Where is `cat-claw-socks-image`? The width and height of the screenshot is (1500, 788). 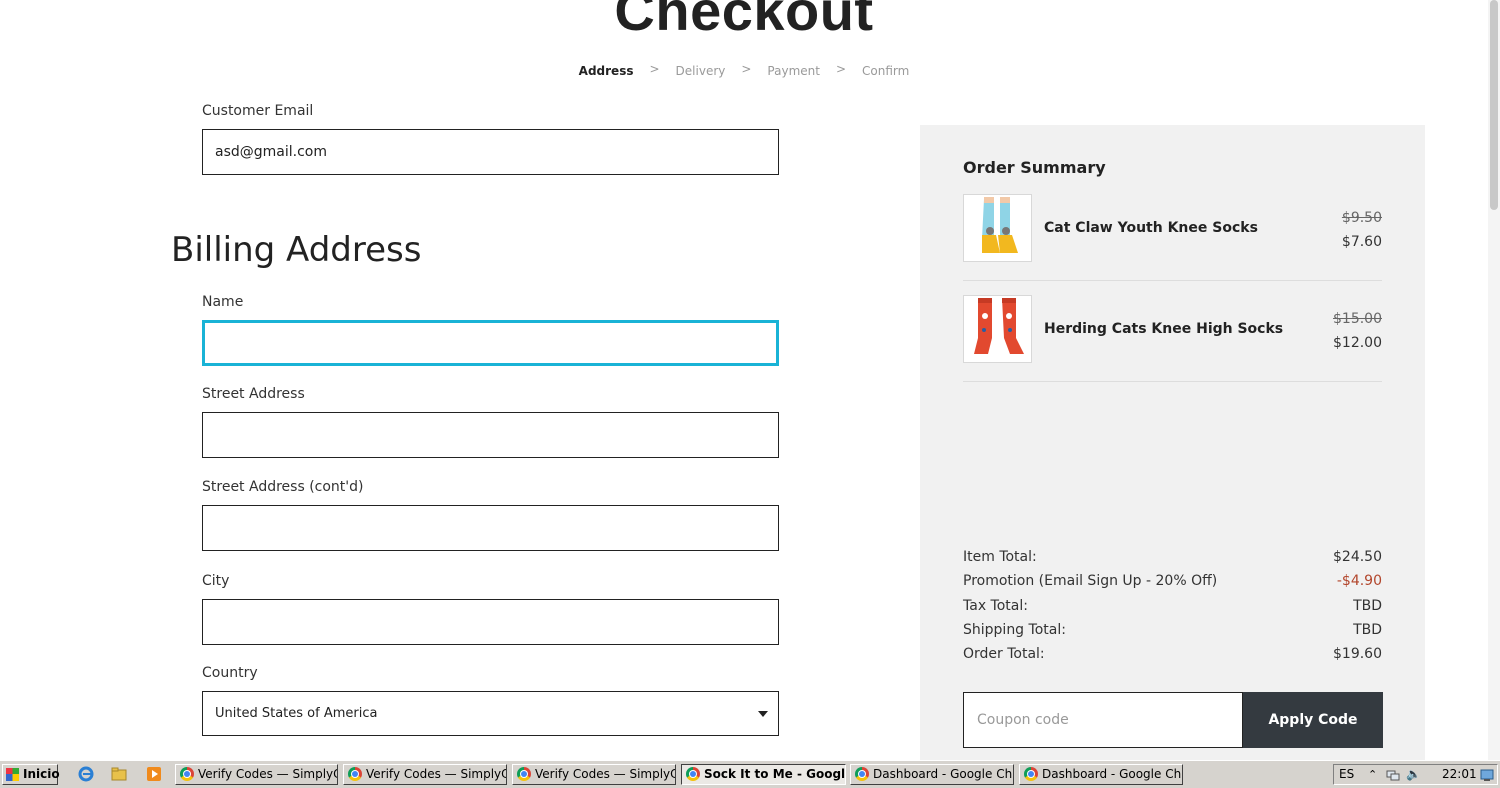
cat-claw-socks-image is located at coordinates (997, 228).